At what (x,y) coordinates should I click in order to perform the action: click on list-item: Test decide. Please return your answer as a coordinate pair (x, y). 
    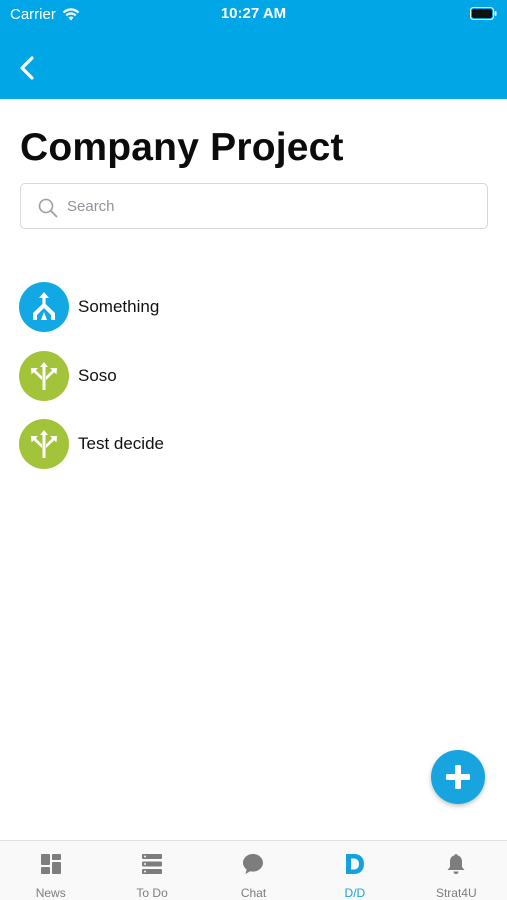
    Looking at the image, I should click on (253, 444).